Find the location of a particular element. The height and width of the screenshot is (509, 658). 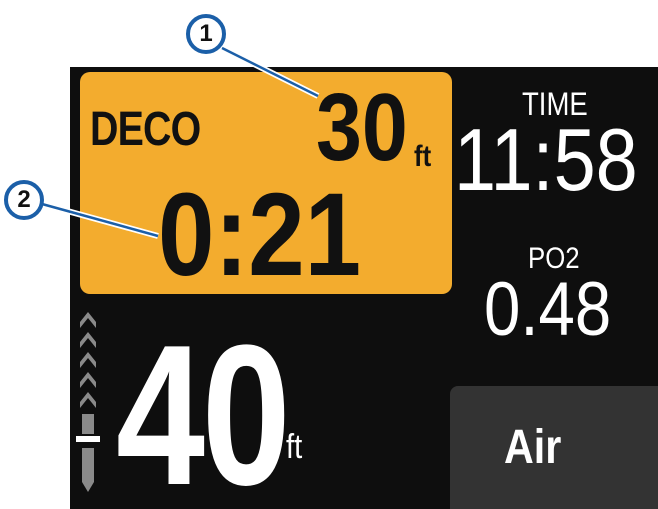

ascent-chevrons is located at coordinates (88, 360).